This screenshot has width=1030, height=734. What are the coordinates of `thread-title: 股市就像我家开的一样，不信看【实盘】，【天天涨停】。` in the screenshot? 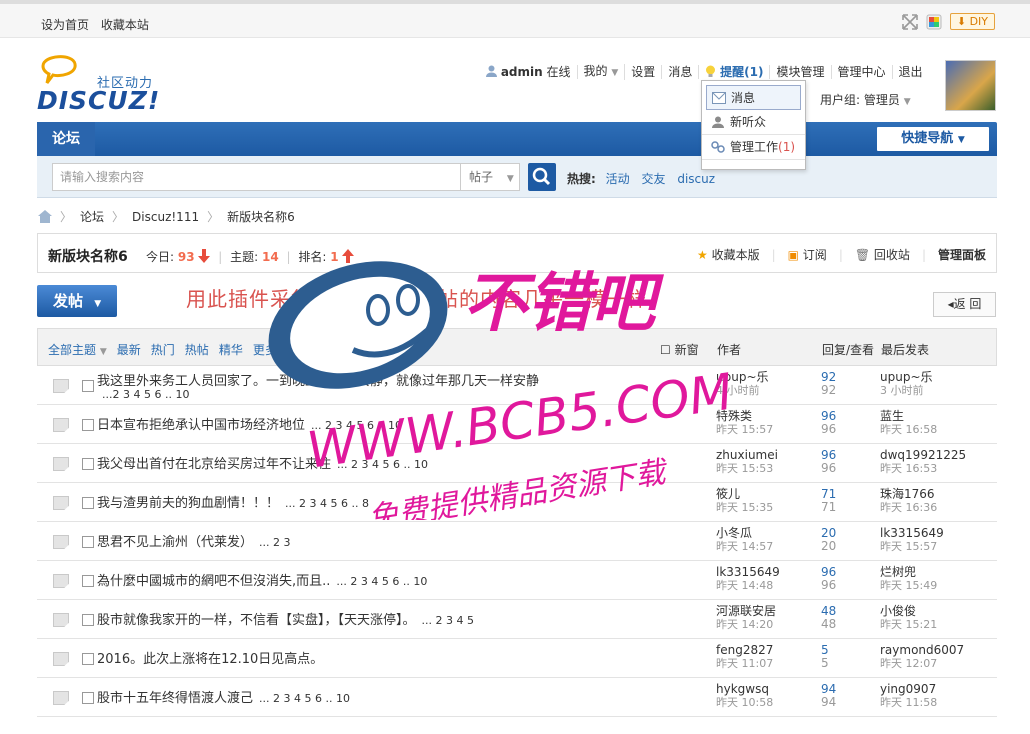 It's located at (256, 620).